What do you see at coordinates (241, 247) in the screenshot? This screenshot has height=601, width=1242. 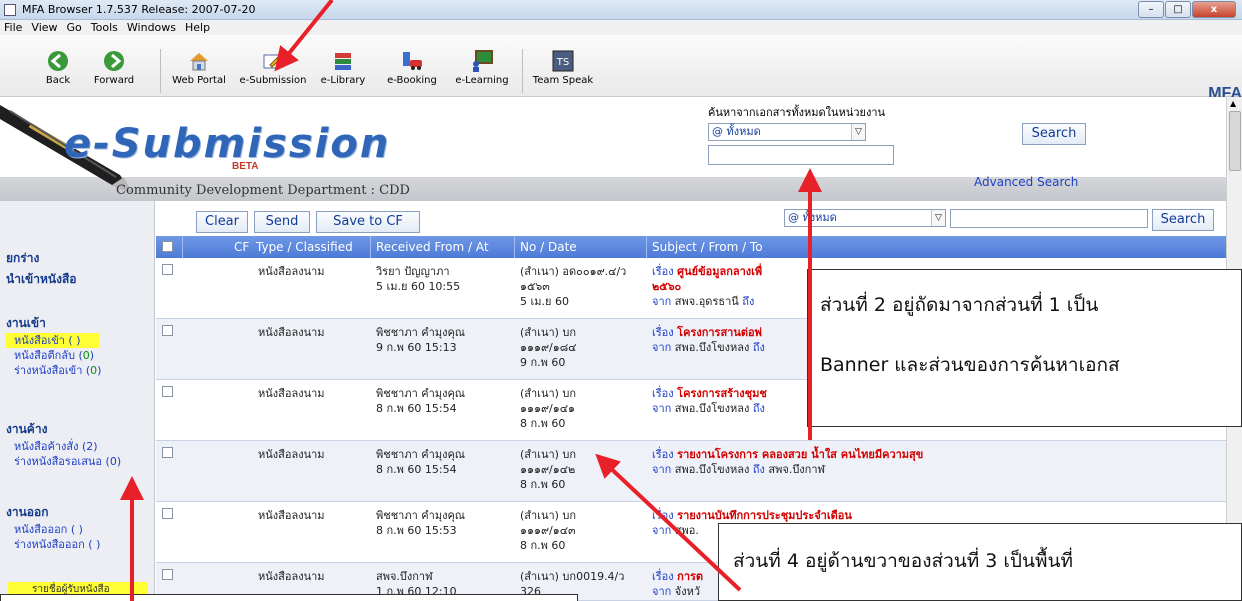 I see `header-cf: CF` at bounding box center [241, 247].